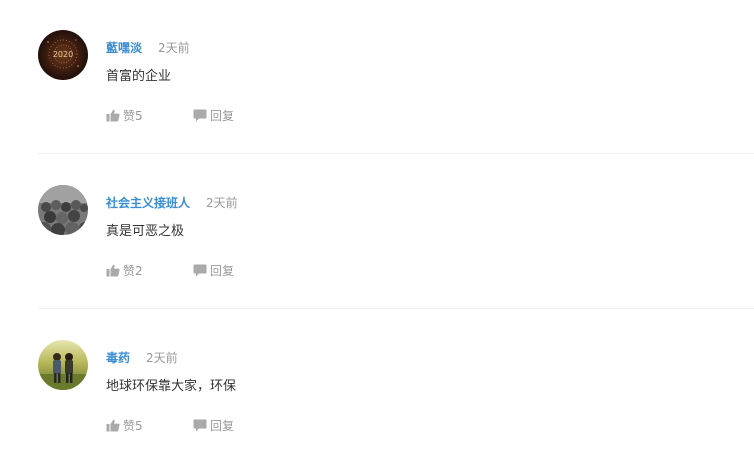  Describe the element at coordinates (145, 231) in the screenshot. I see `comment-content: 真是可恶之极` at that location.